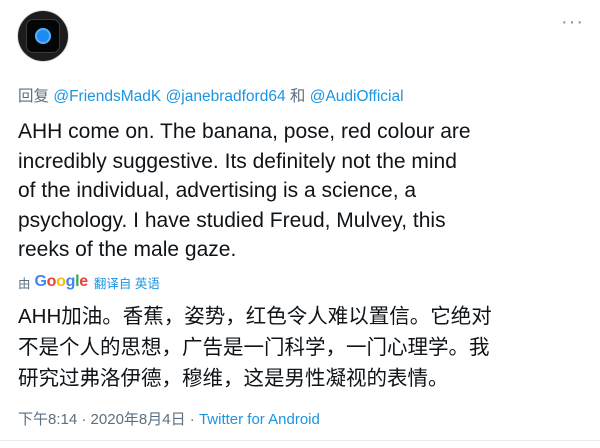  Describe the element at coordinates (357, 96) in the screenshot. I see `mention-link: @AudiOfficial` at that location.